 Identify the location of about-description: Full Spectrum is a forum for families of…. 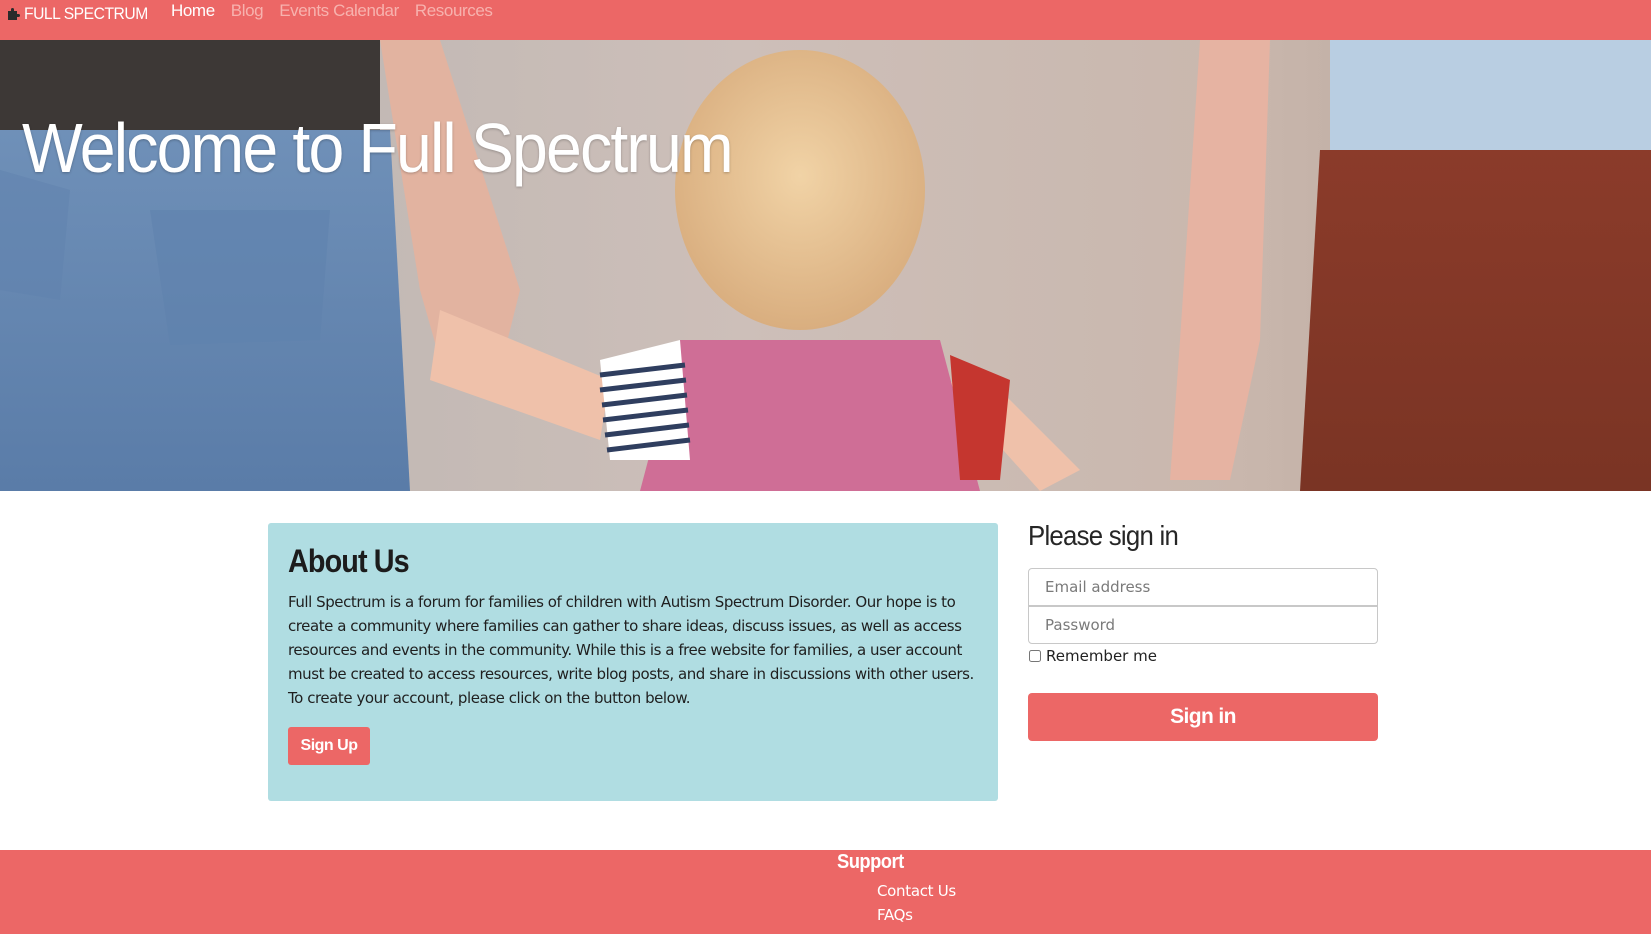
(631, 650).